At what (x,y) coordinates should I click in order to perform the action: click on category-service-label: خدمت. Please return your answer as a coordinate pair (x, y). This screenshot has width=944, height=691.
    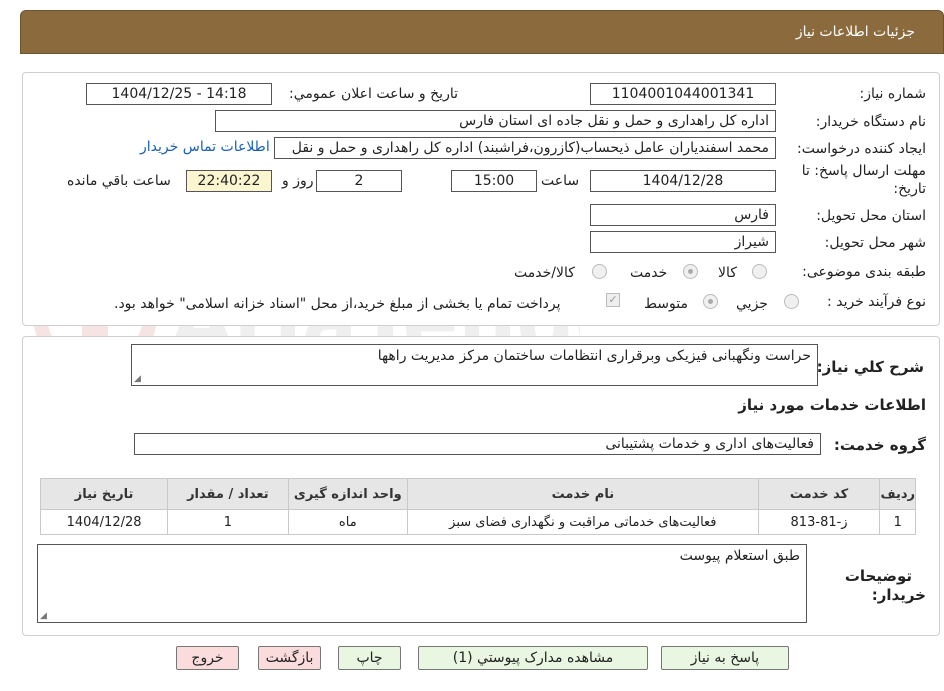
    Looking at the image, I should click on (649, 273).